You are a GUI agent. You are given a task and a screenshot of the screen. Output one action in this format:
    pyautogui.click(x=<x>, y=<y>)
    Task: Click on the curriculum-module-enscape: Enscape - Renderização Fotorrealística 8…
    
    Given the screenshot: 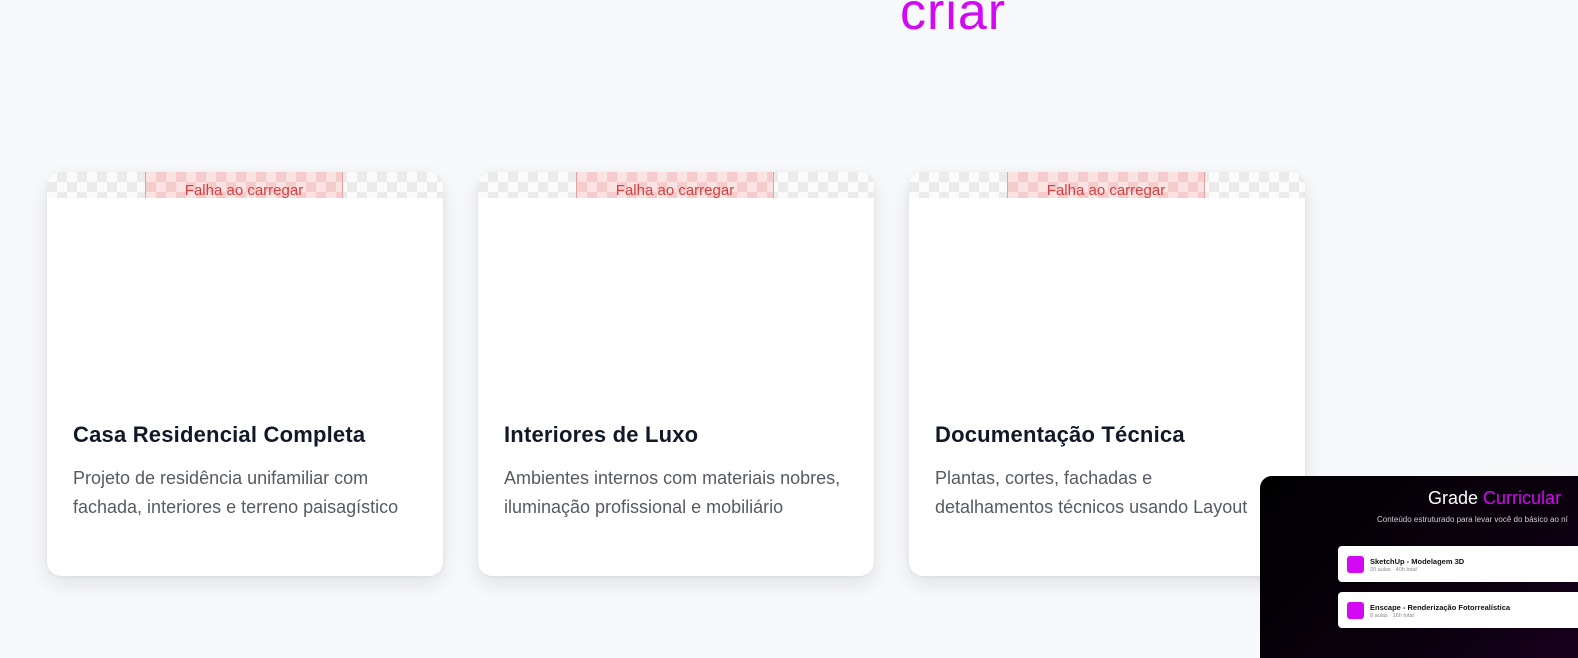 What is the action you would take?
    pyautogui.click(x=1458, y=610)
    